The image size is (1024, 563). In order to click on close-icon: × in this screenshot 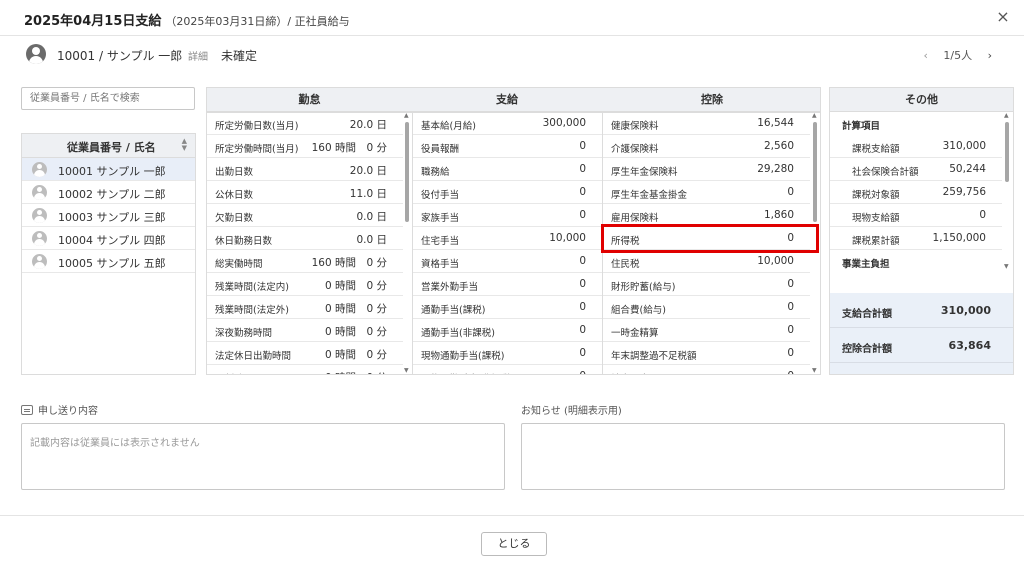, I will do `click(1003, 17)`.